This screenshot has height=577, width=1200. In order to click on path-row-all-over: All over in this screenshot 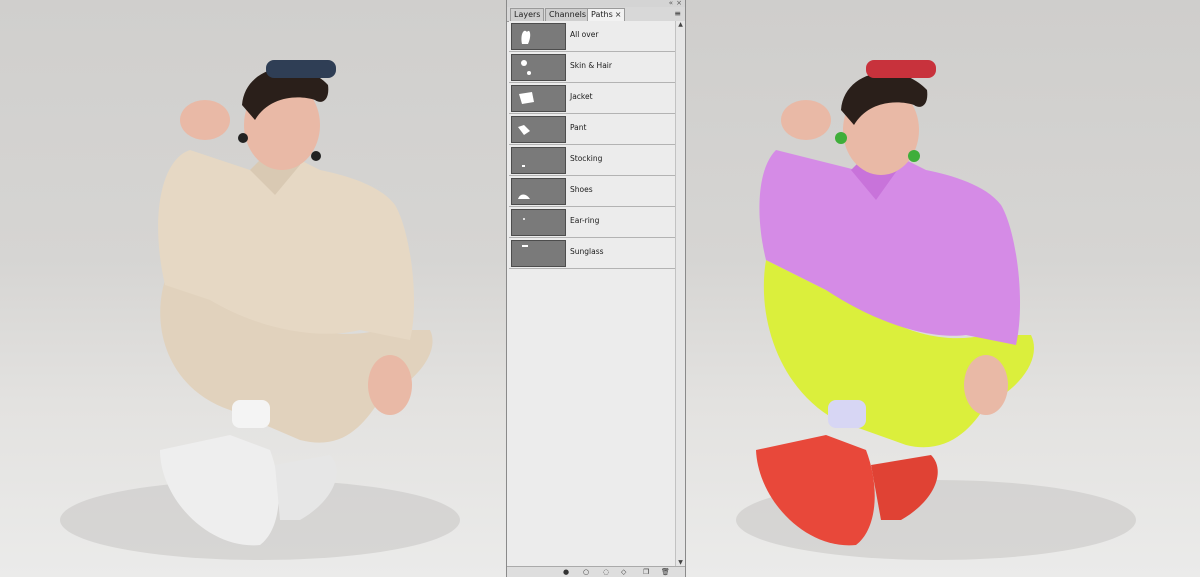, I will do `click(592, 36)`.